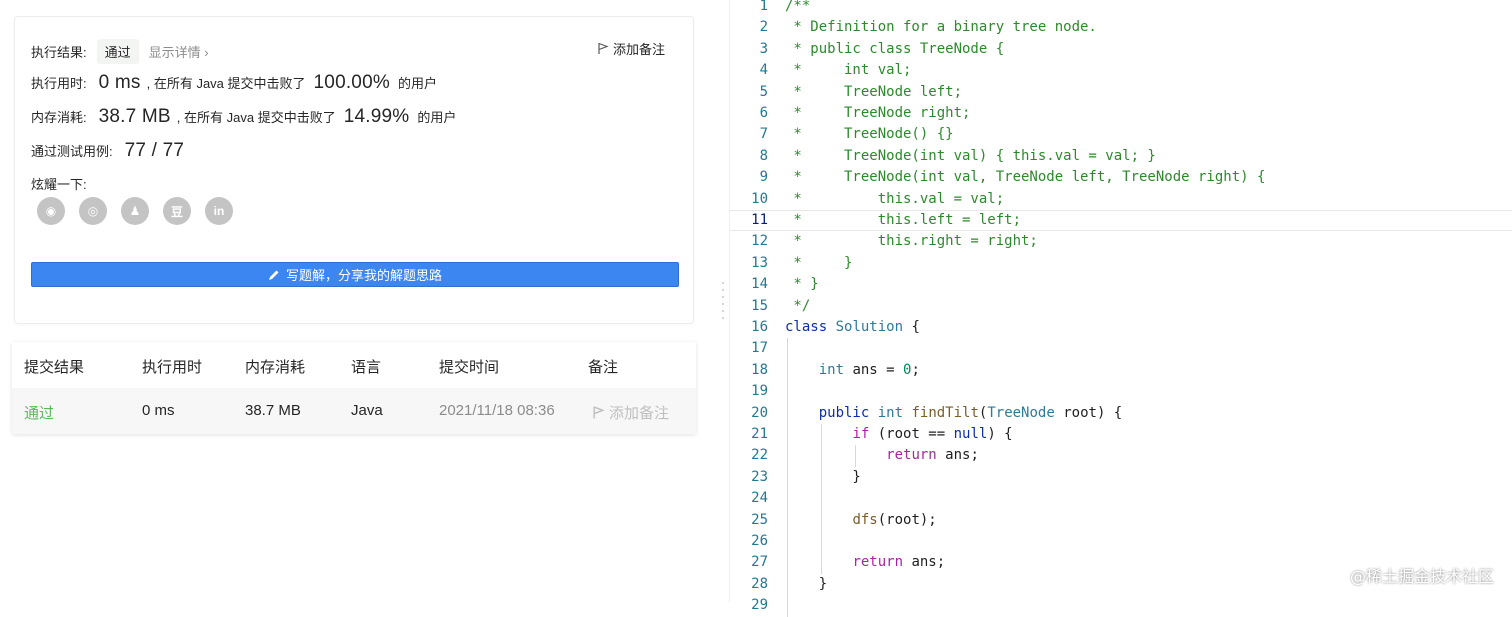 The width and height of the screenshot is (1512, 617). What do you see at coordinates (763, 7) in the screenshot?
I see `line-number: 1` at bounding box center [763, 7].